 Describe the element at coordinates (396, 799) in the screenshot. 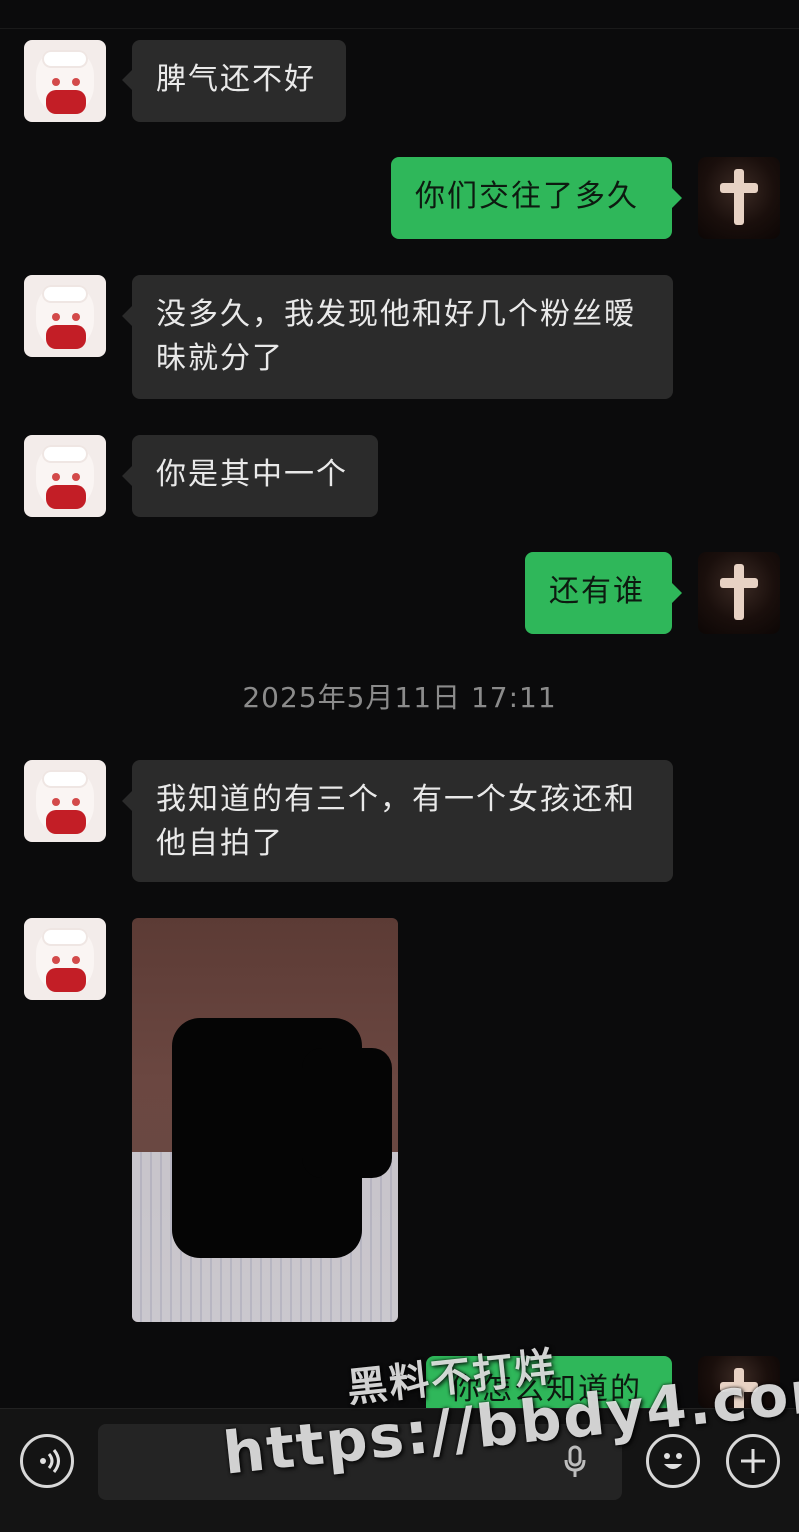

I see `message-text-line: 我知道的有三个，有一个女孩还和` at that location.